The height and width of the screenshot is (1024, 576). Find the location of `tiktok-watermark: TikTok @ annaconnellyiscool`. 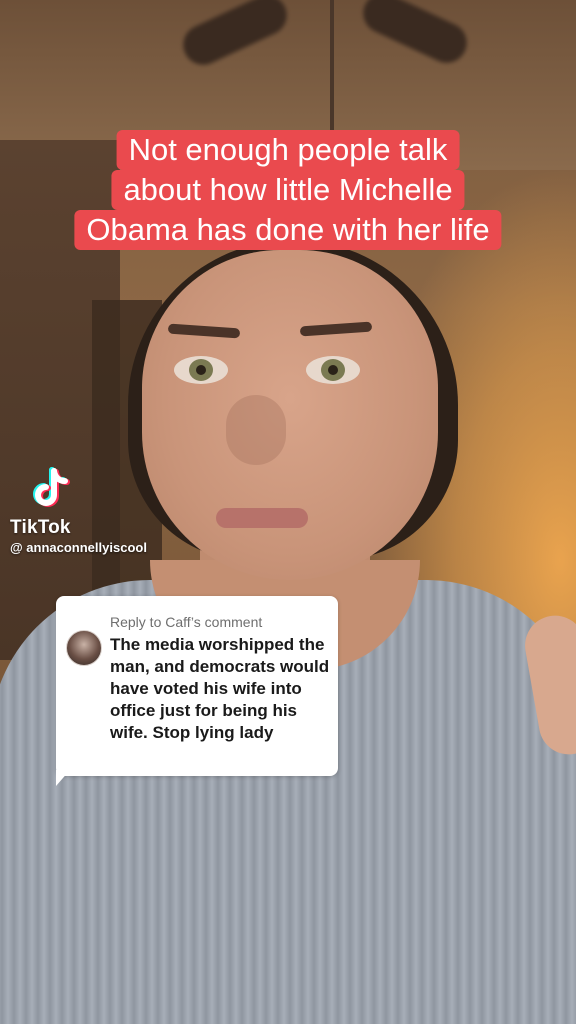

tiktok-watermark: TikTok @ annaconnellyiscool is located at coordinates (103, 517).